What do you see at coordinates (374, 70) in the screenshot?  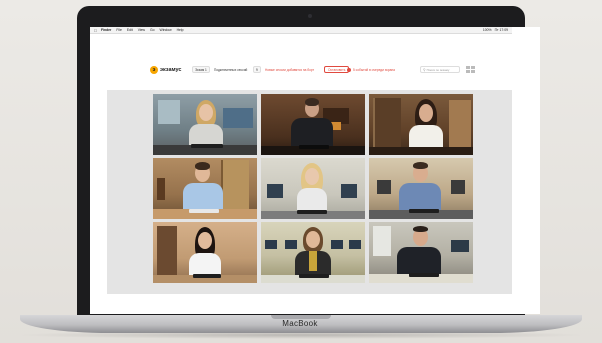 I see `warning-text: 5 событий в очереди экрана` at bounding box center [374, 70].